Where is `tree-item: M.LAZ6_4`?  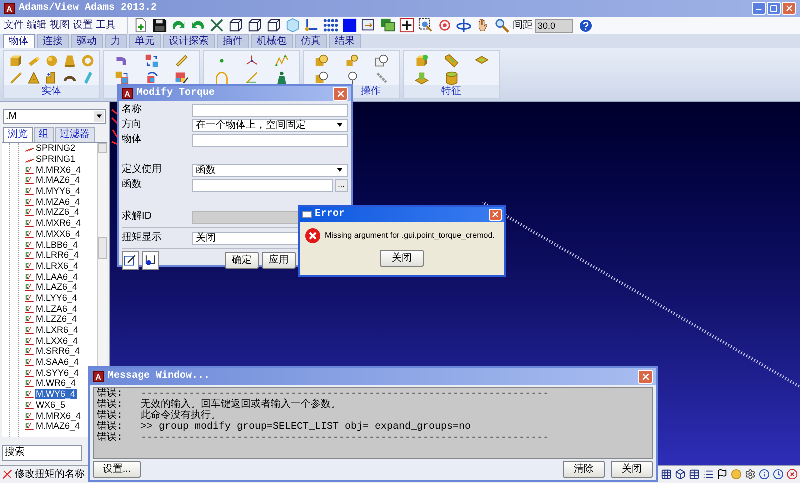 tree-item: M.LAZ6_4 is located at coordinates (57, 287).